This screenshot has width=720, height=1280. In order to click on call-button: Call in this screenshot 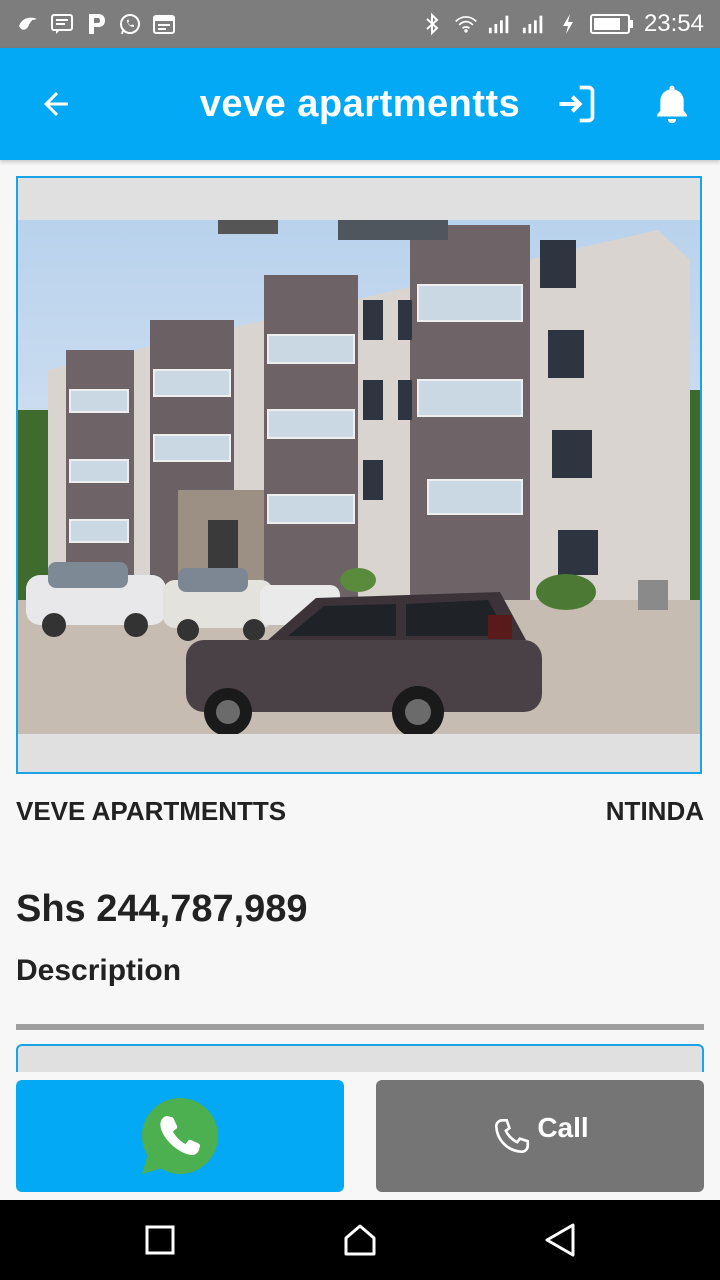, I will do `click(540, 1136)`.